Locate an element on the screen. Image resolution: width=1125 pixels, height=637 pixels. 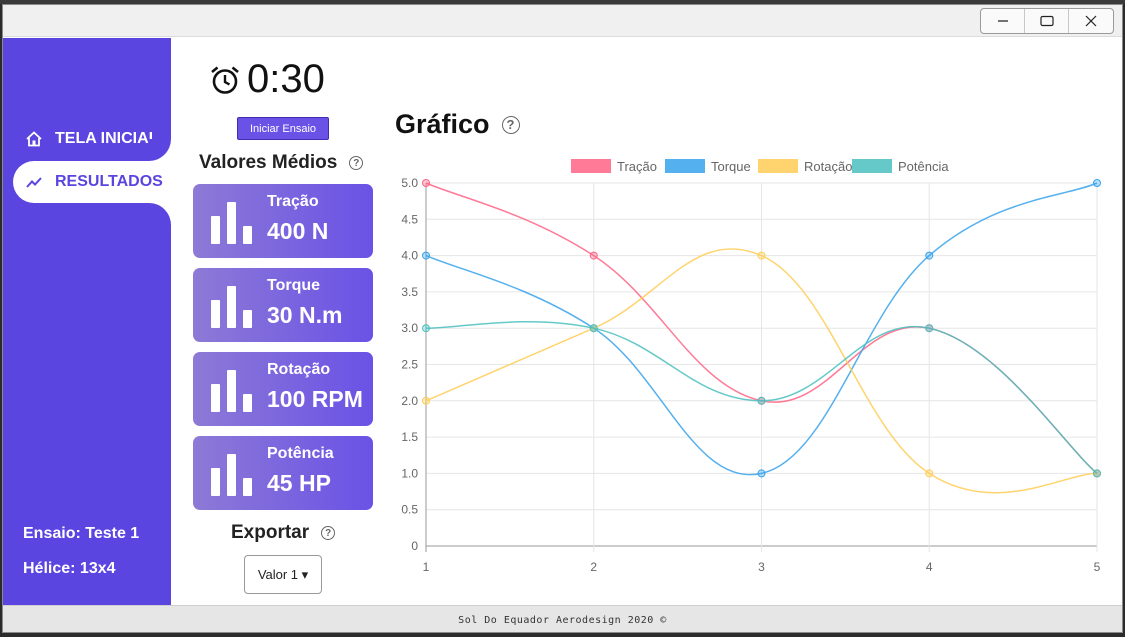
y-tick-label: 3.0 is located at coordinates (409, 328).